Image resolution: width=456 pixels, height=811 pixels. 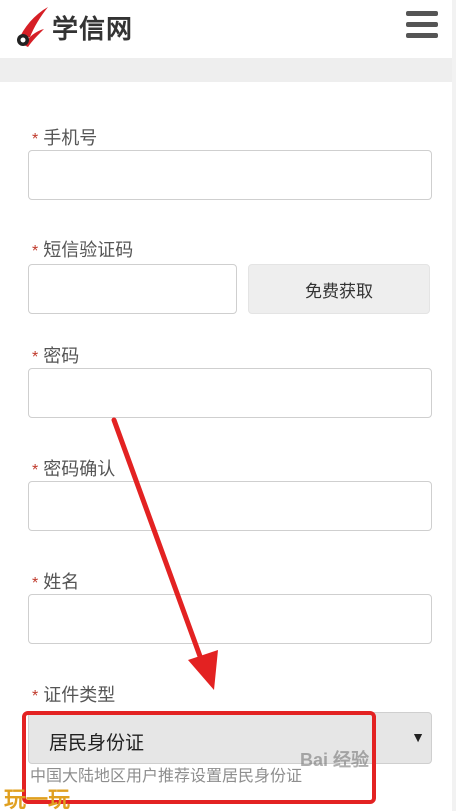 What do you see at coordinates (37, 799) in the screenshot?
I see `watermark-corner: 玩一玩` at bounding box center [37, 799].